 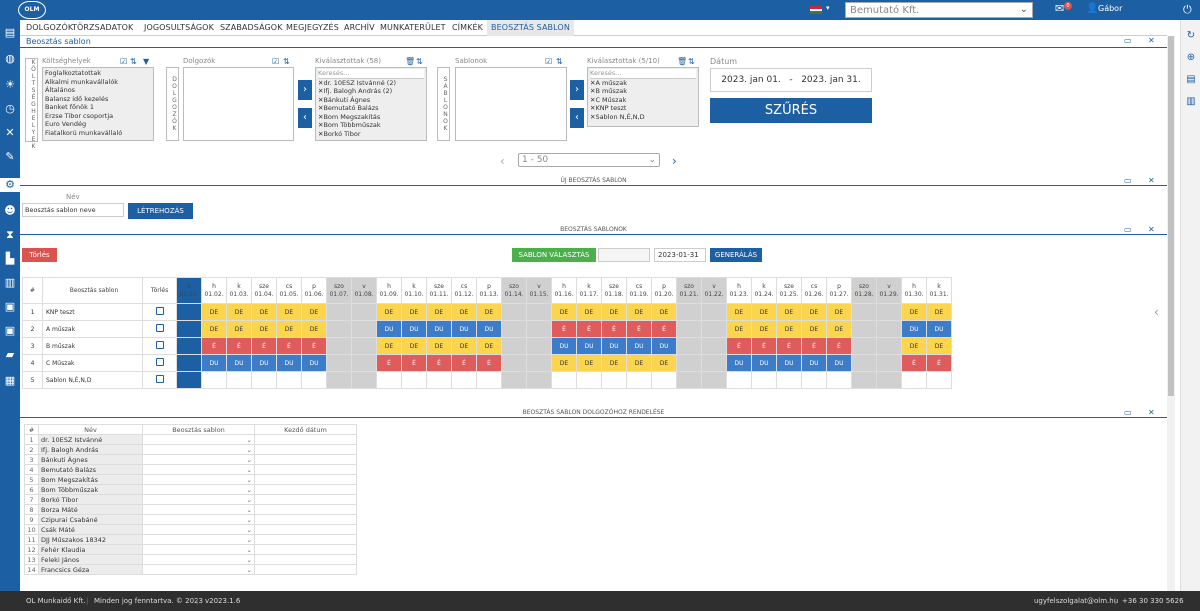 I want to click on menu-megjegyzes: MEGJEGYZÉS, so click(x=312, y=27).